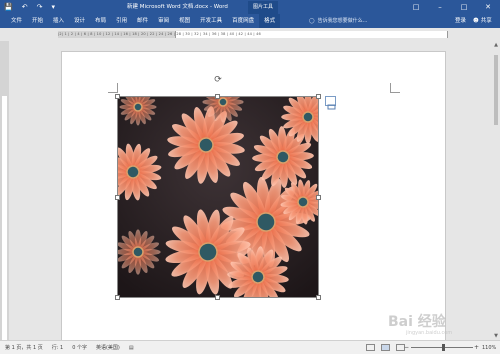 The height and width of the screenshot is (354, 500). Describe the element at coordinates (40, 7) in the screenshot. I see `redo-icon: ↷` at that location.